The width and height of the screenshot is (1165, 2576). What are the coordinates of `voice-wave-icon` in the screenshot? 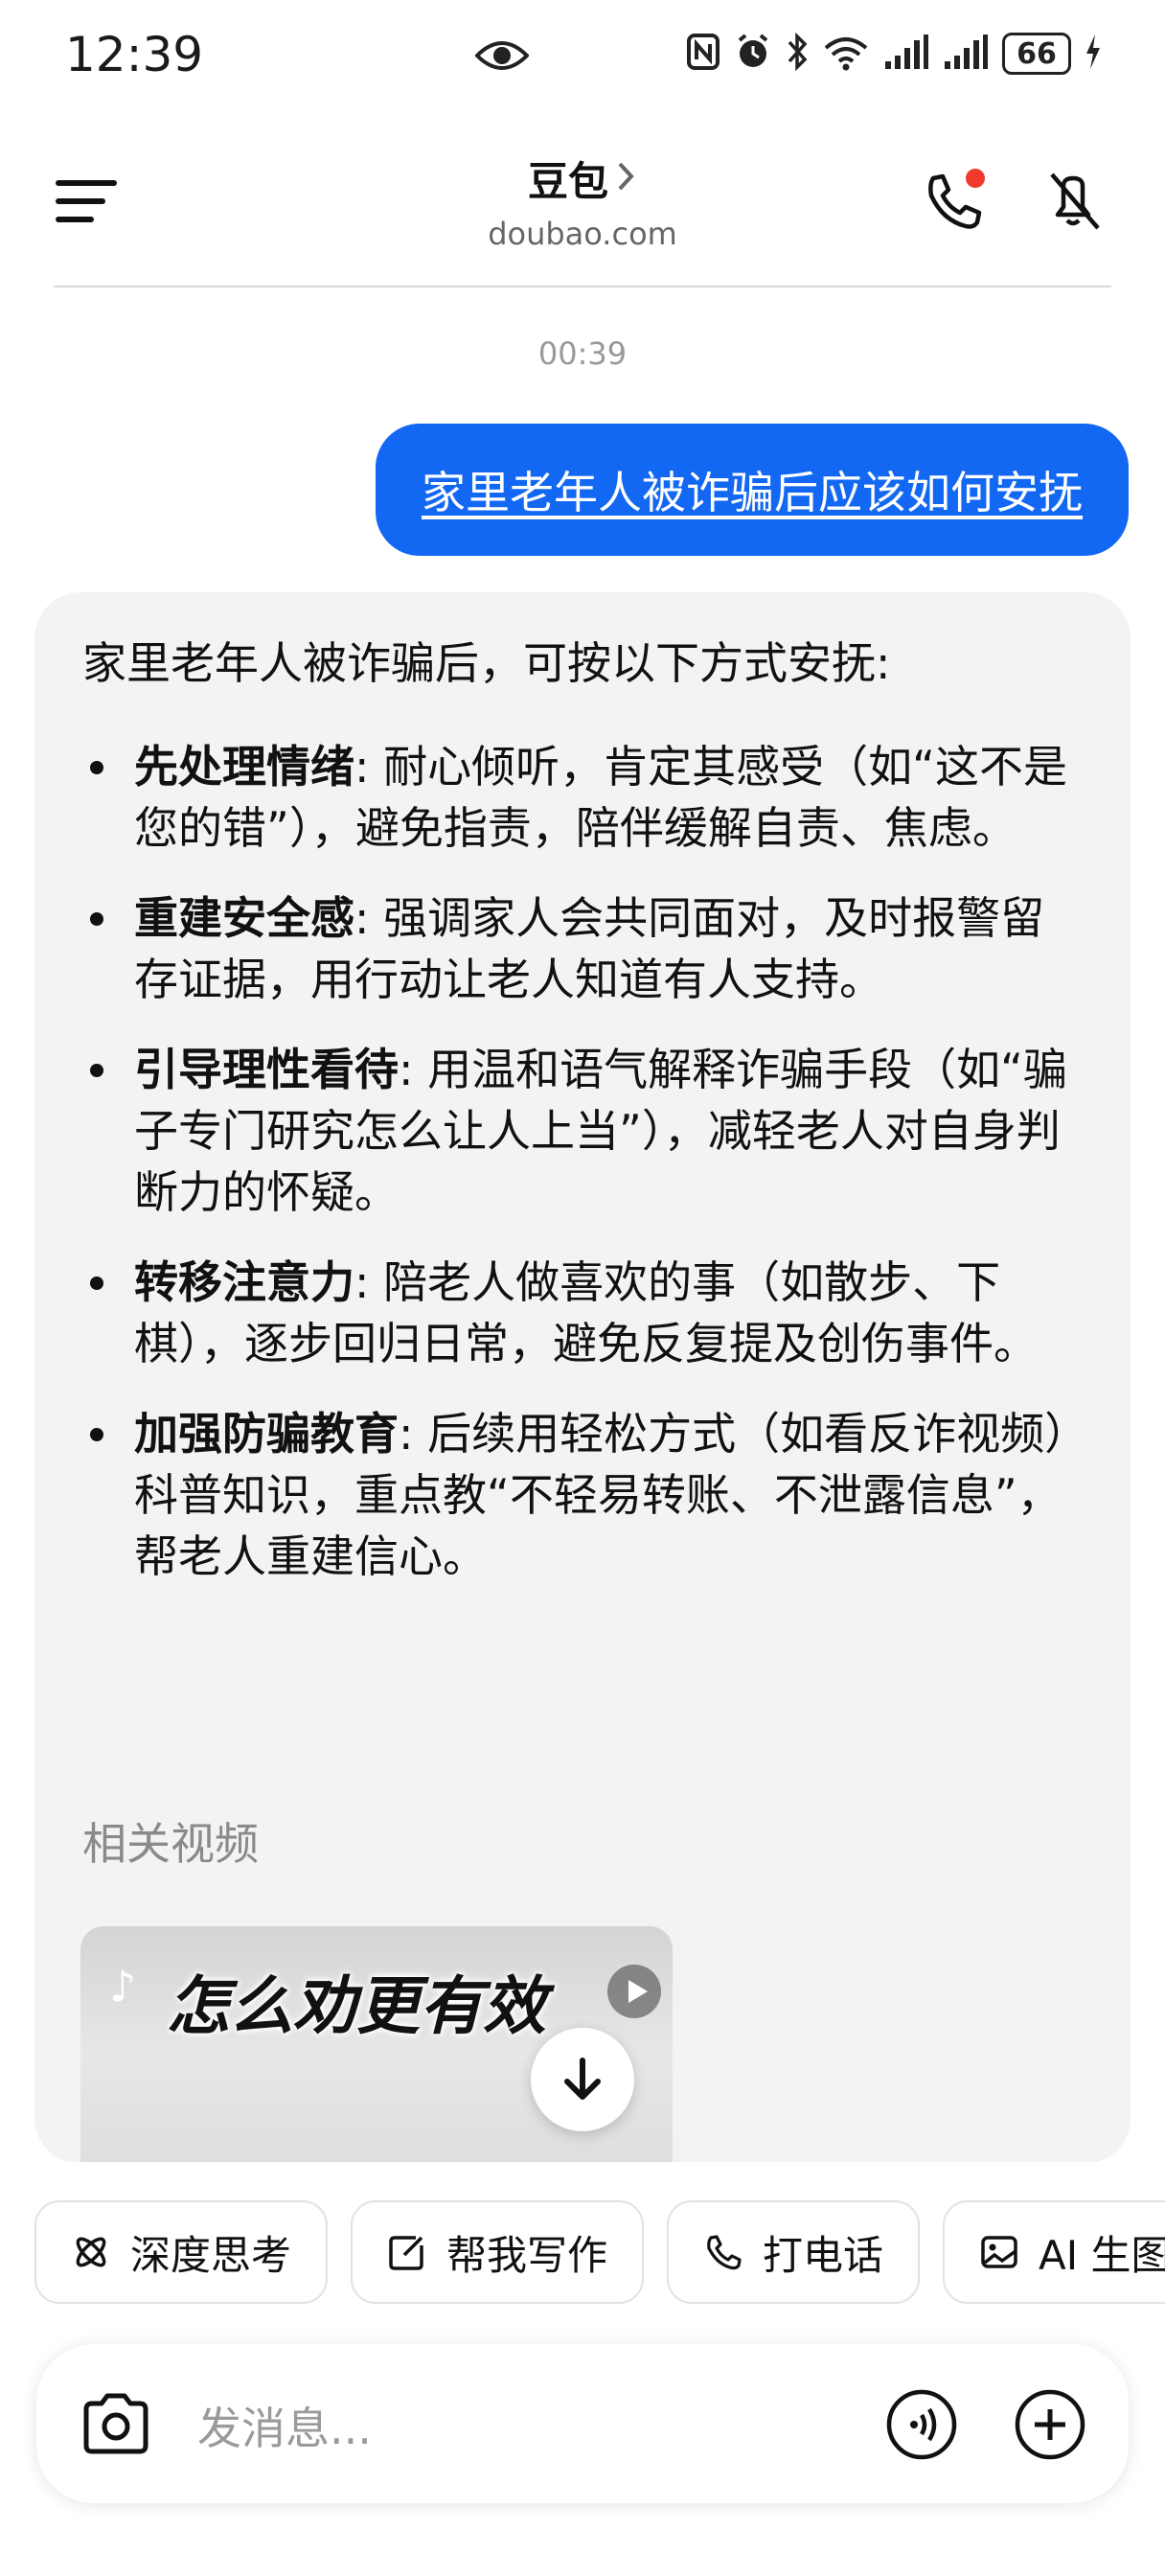 It's located at (922, 2424).